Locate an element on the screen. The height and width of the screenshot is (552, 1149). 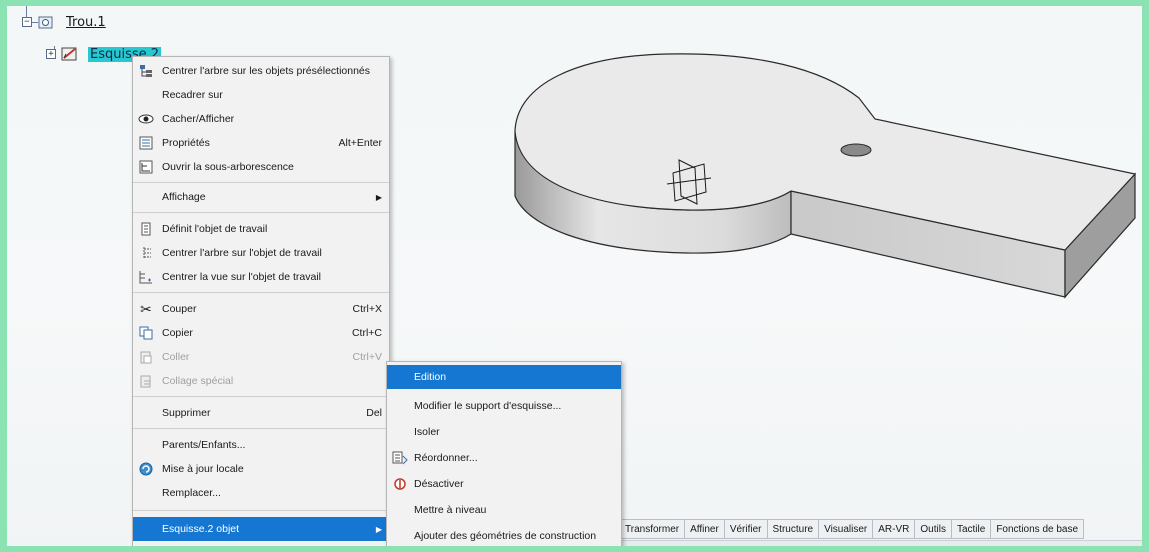
menu-item-paste: Coller Ctrl+V is located at coordinates (261, 357).